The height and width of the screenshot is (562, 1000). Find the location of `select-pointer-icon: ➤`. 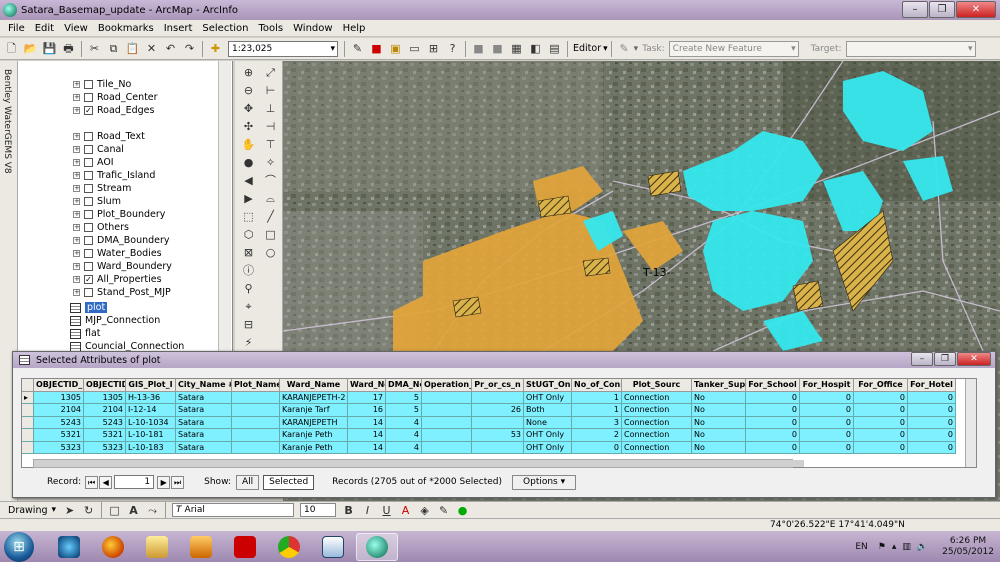

select-pointer-icon: ➤ is located at coordinates (69, 510).